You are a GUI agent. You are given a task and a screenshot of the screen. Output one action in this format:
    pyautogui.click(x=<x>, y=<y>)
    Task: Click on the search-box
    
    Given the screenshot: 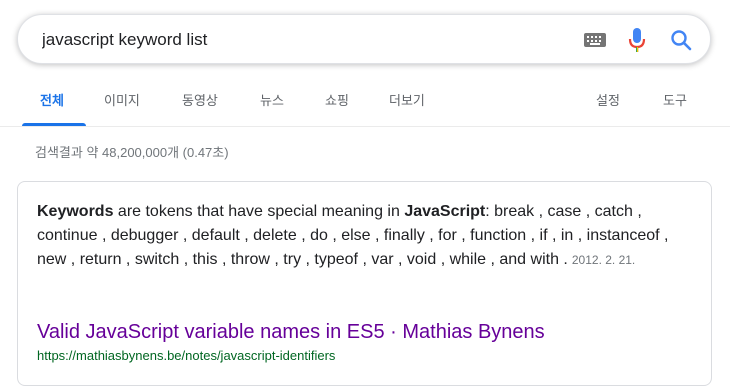 What is the action you would take?
    pyautogui.click(x=364, y=39)
    